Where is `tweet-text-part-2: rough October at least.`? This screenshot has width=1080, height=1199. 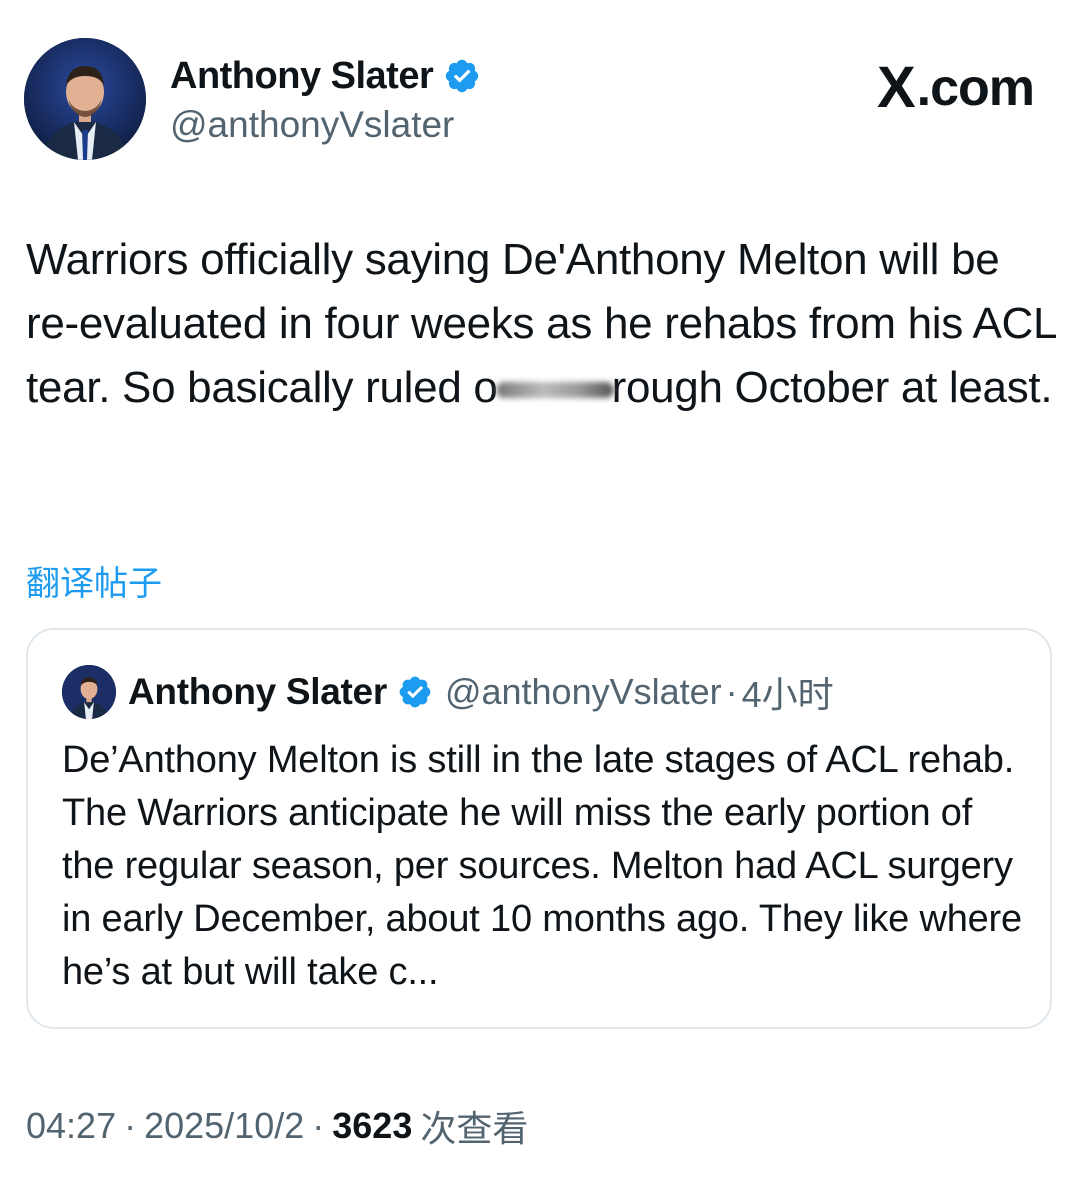 tweet-text-part-2: rough October at least. is located at coordinates (832, 387).